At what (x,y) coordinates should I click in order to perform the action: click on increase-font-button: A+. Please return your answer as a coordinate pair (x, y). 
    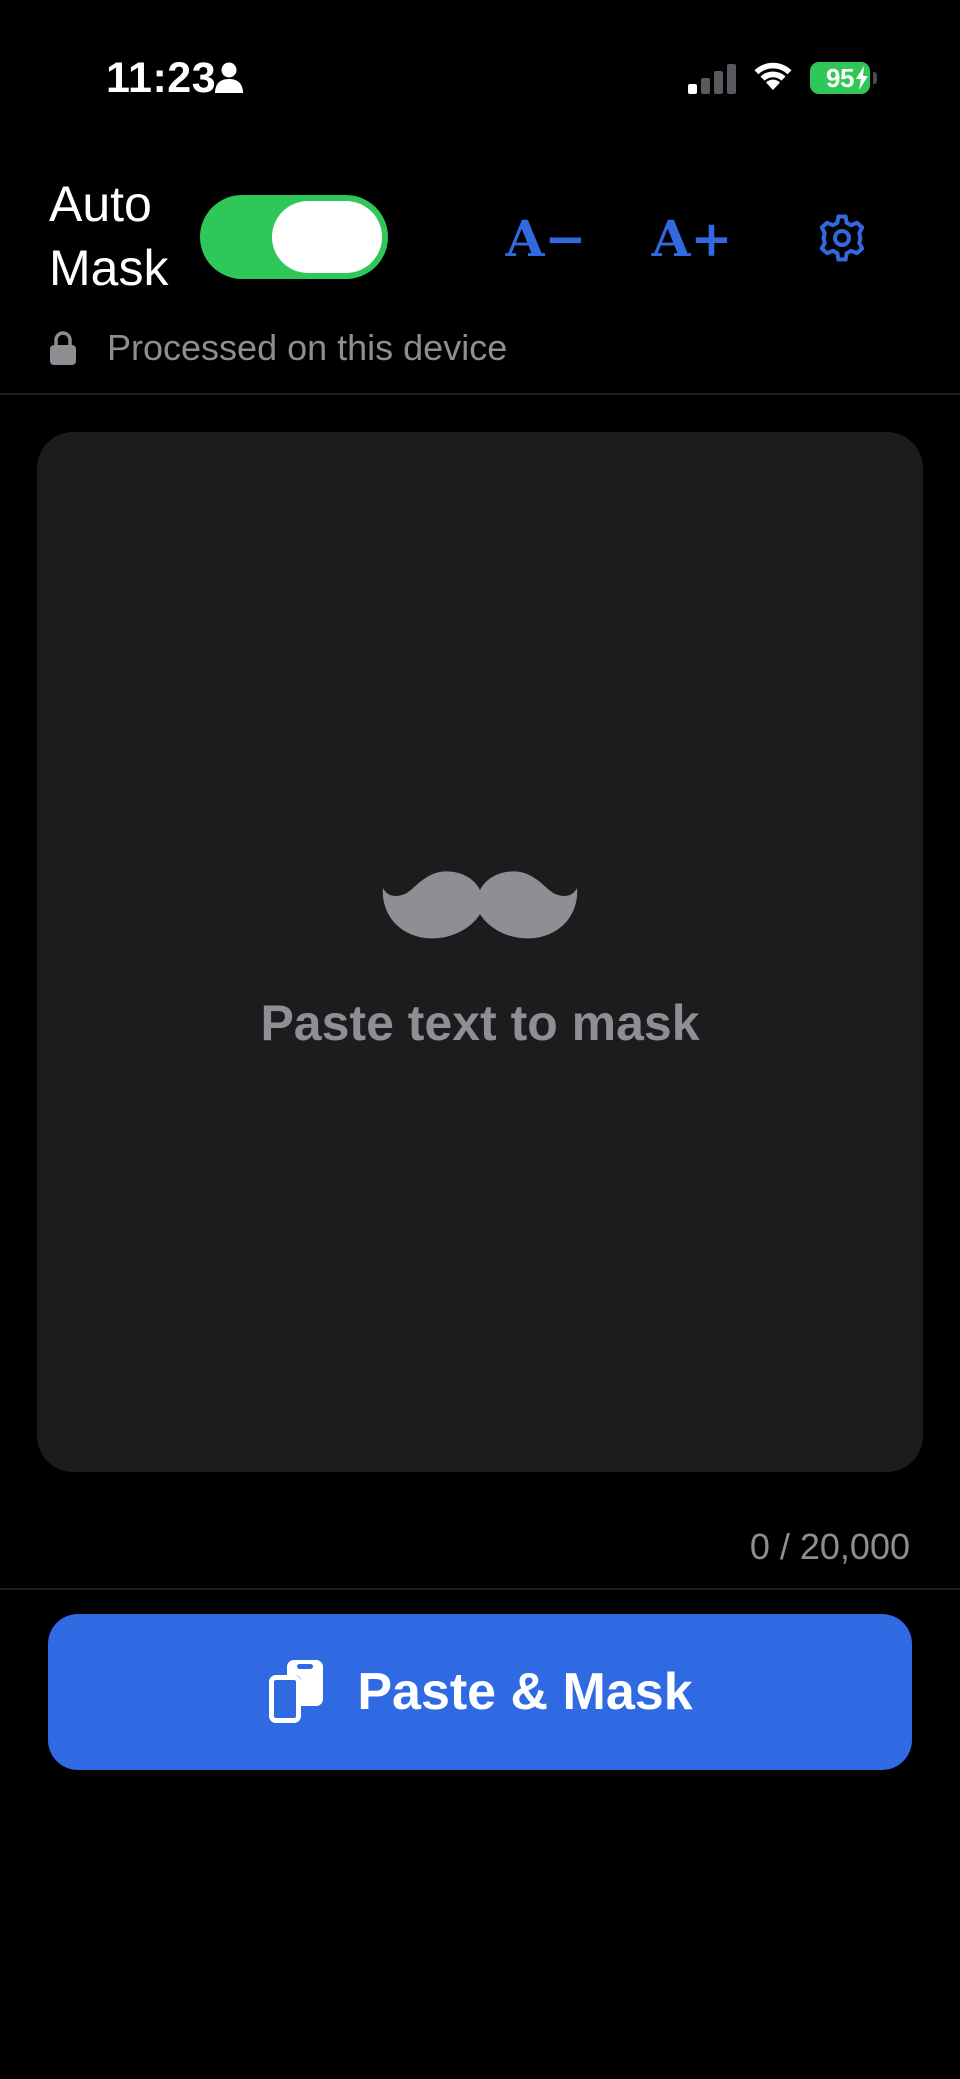
    Looking at the image, I should click on (692, 238).